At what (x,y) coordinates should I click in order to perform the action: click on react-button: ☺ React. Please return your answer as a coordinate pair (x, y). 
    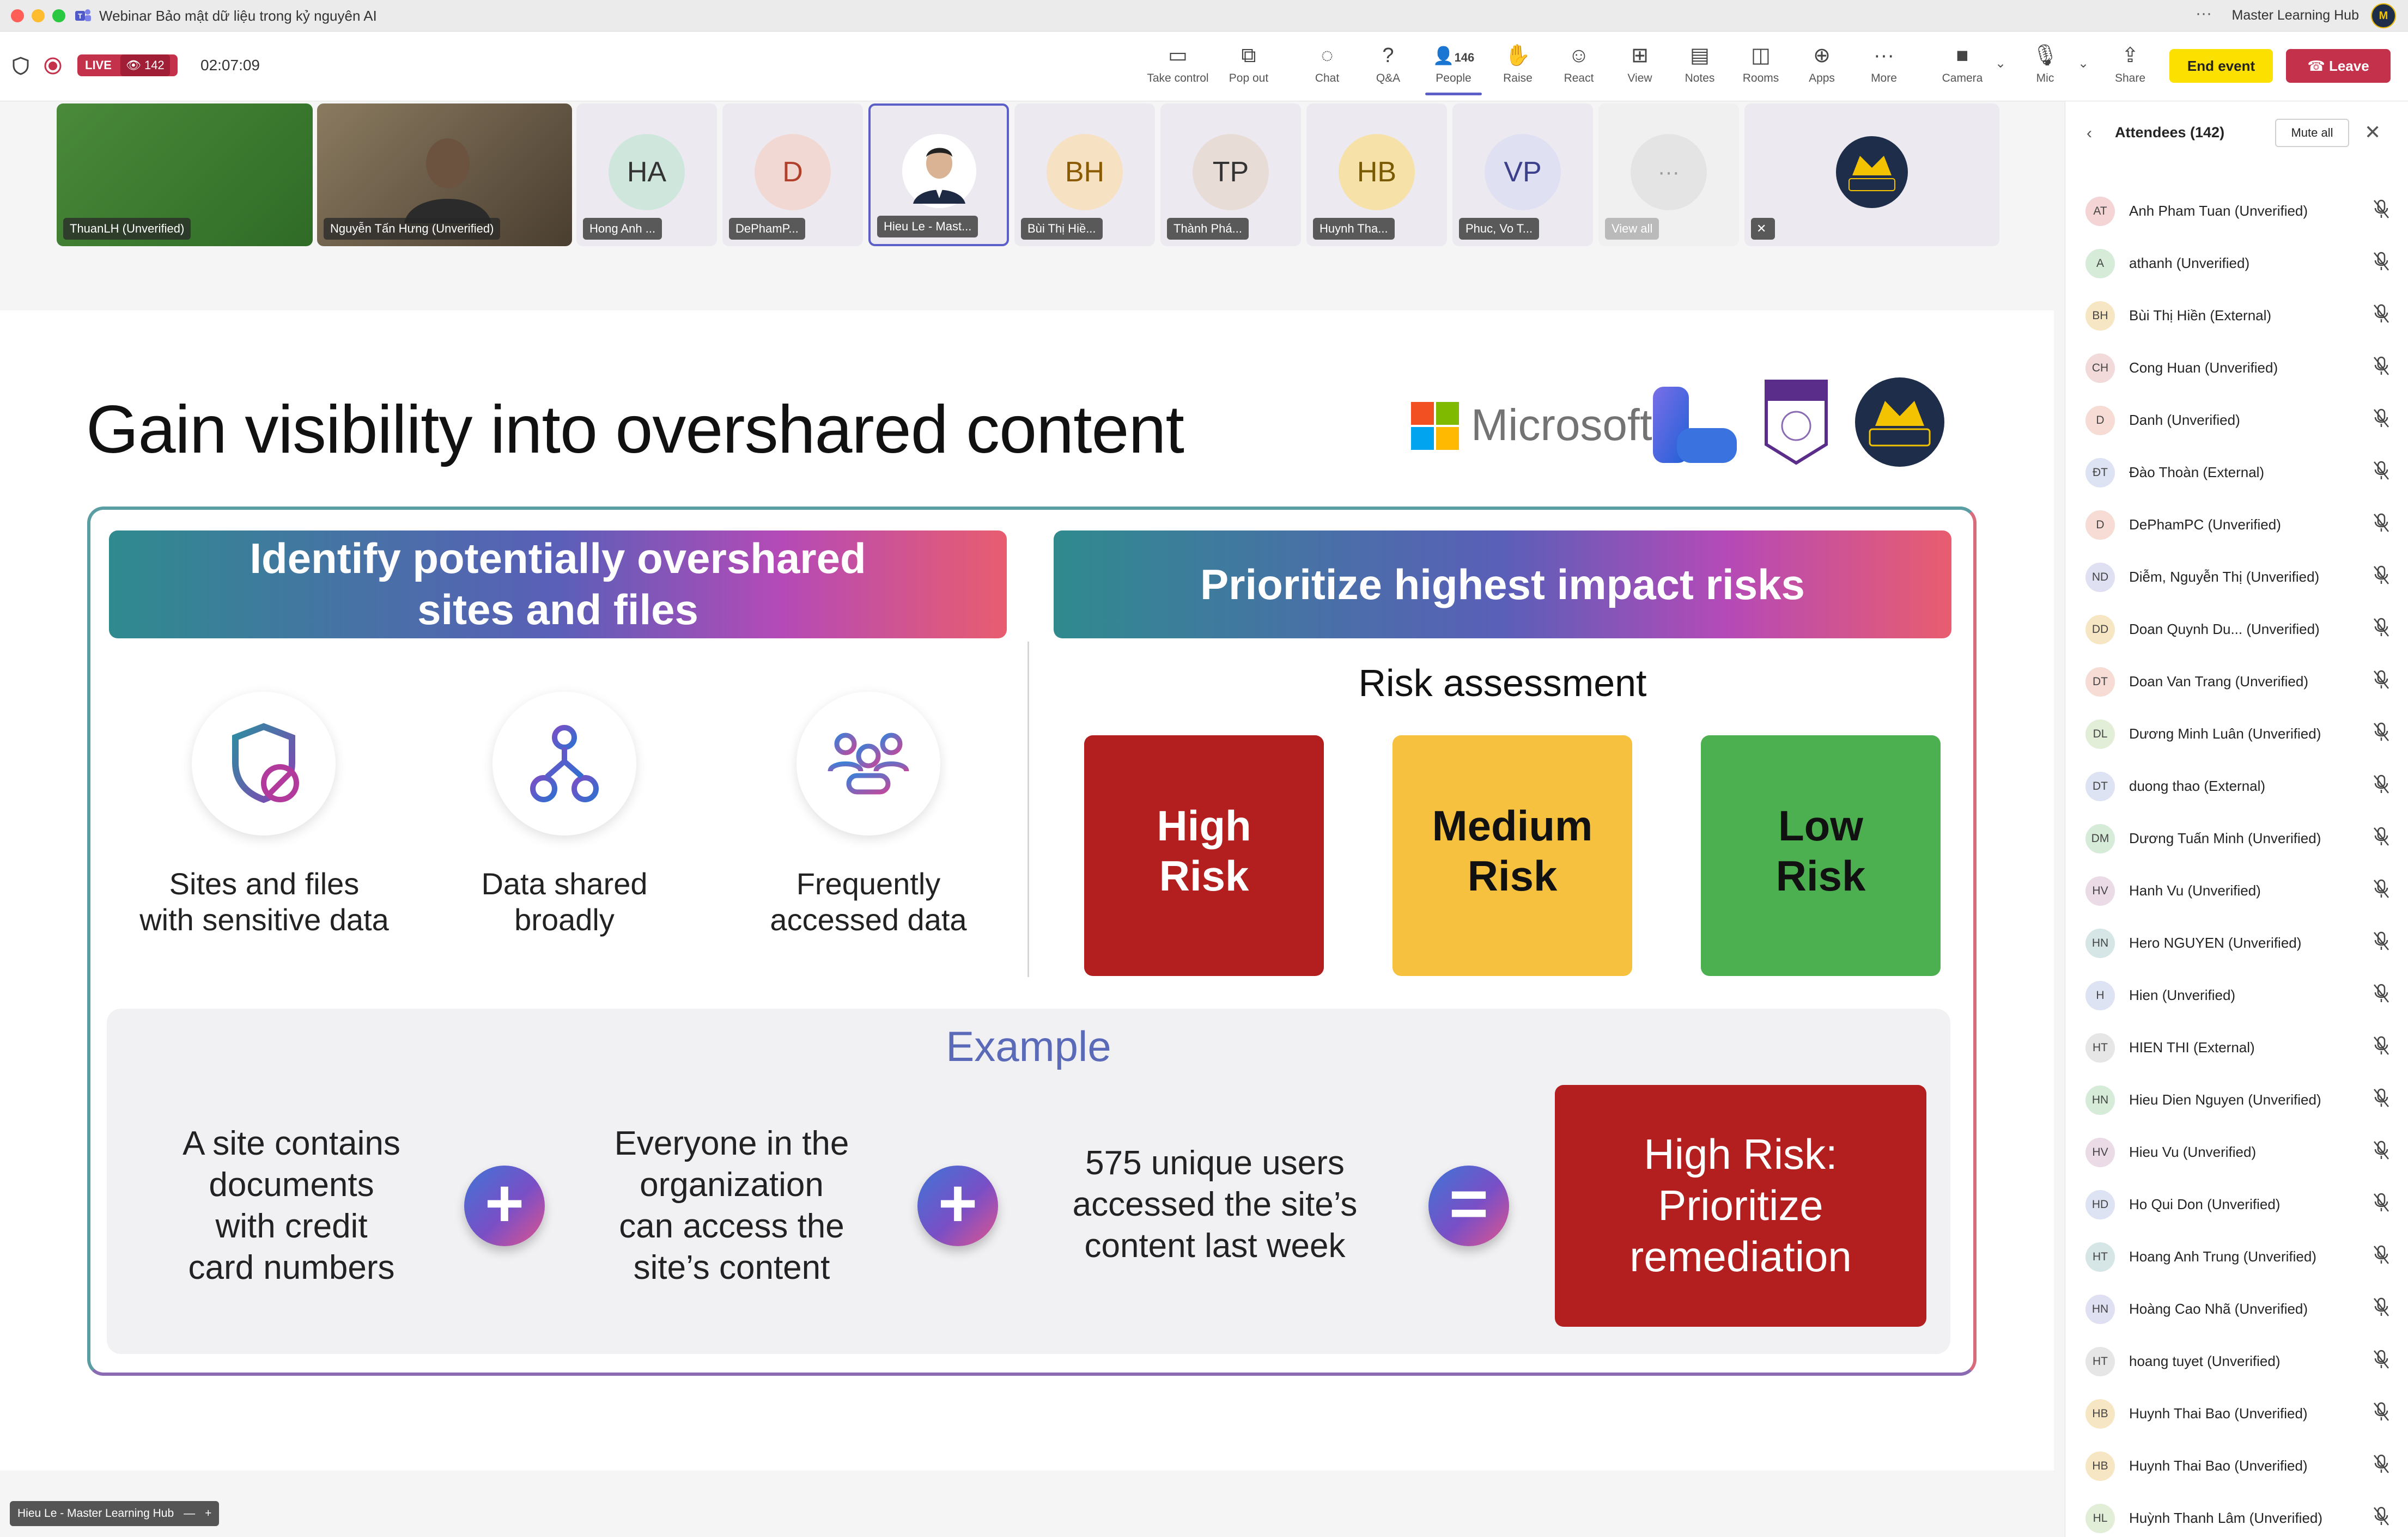
    Looking at the image, I should click on (1579, 63).